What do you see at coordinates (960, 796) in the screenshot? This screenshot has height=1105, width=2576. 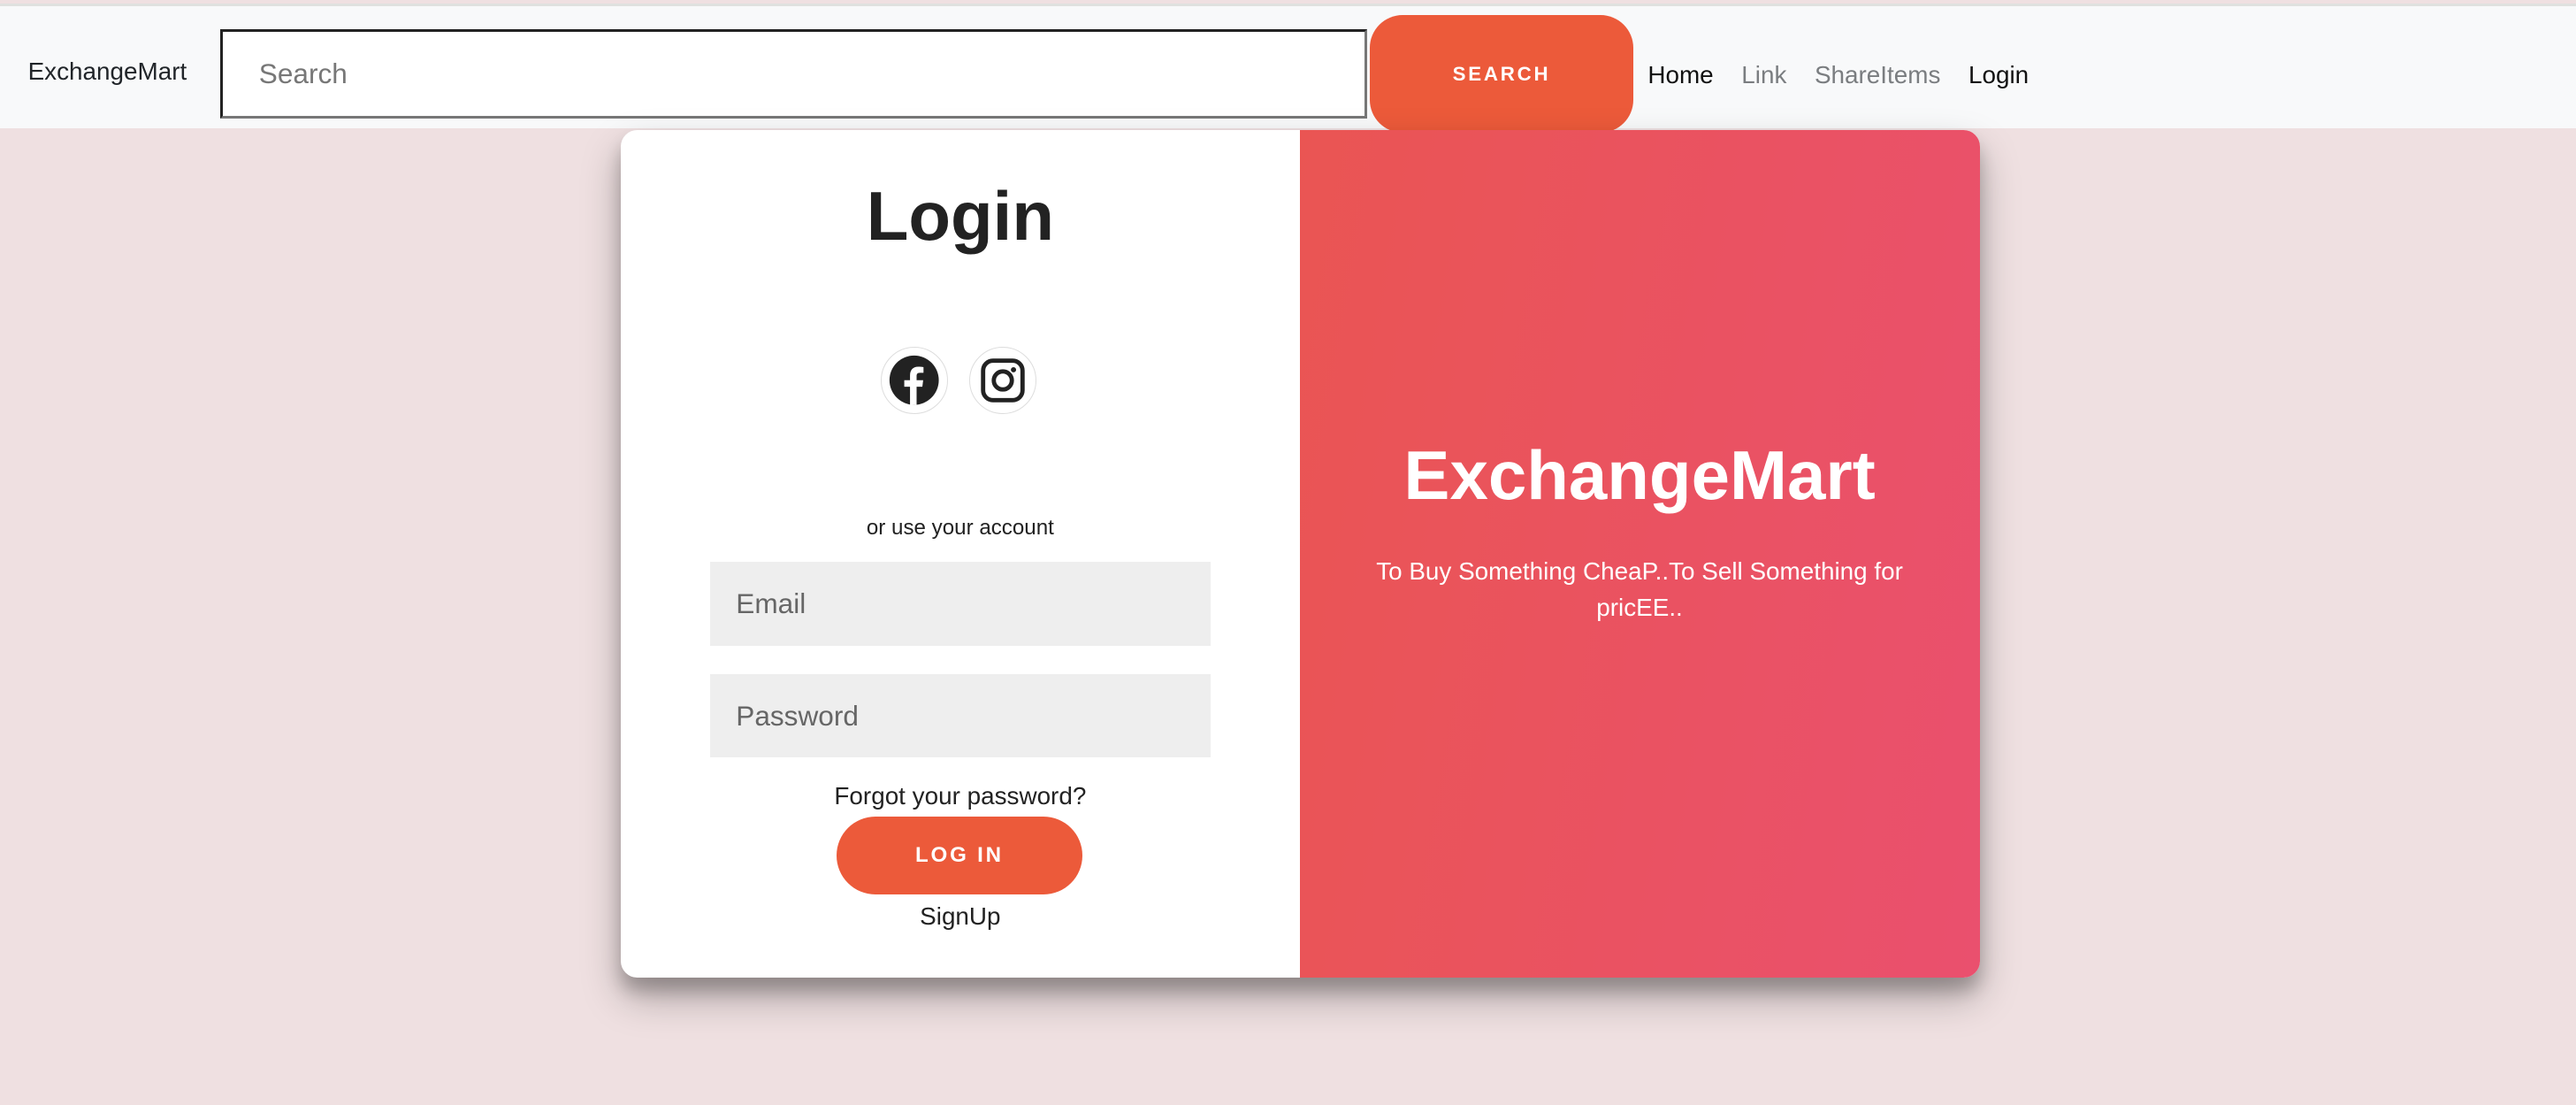 I see `forgot-password-link: Forgot your password?` at bounding box center [960, 796].